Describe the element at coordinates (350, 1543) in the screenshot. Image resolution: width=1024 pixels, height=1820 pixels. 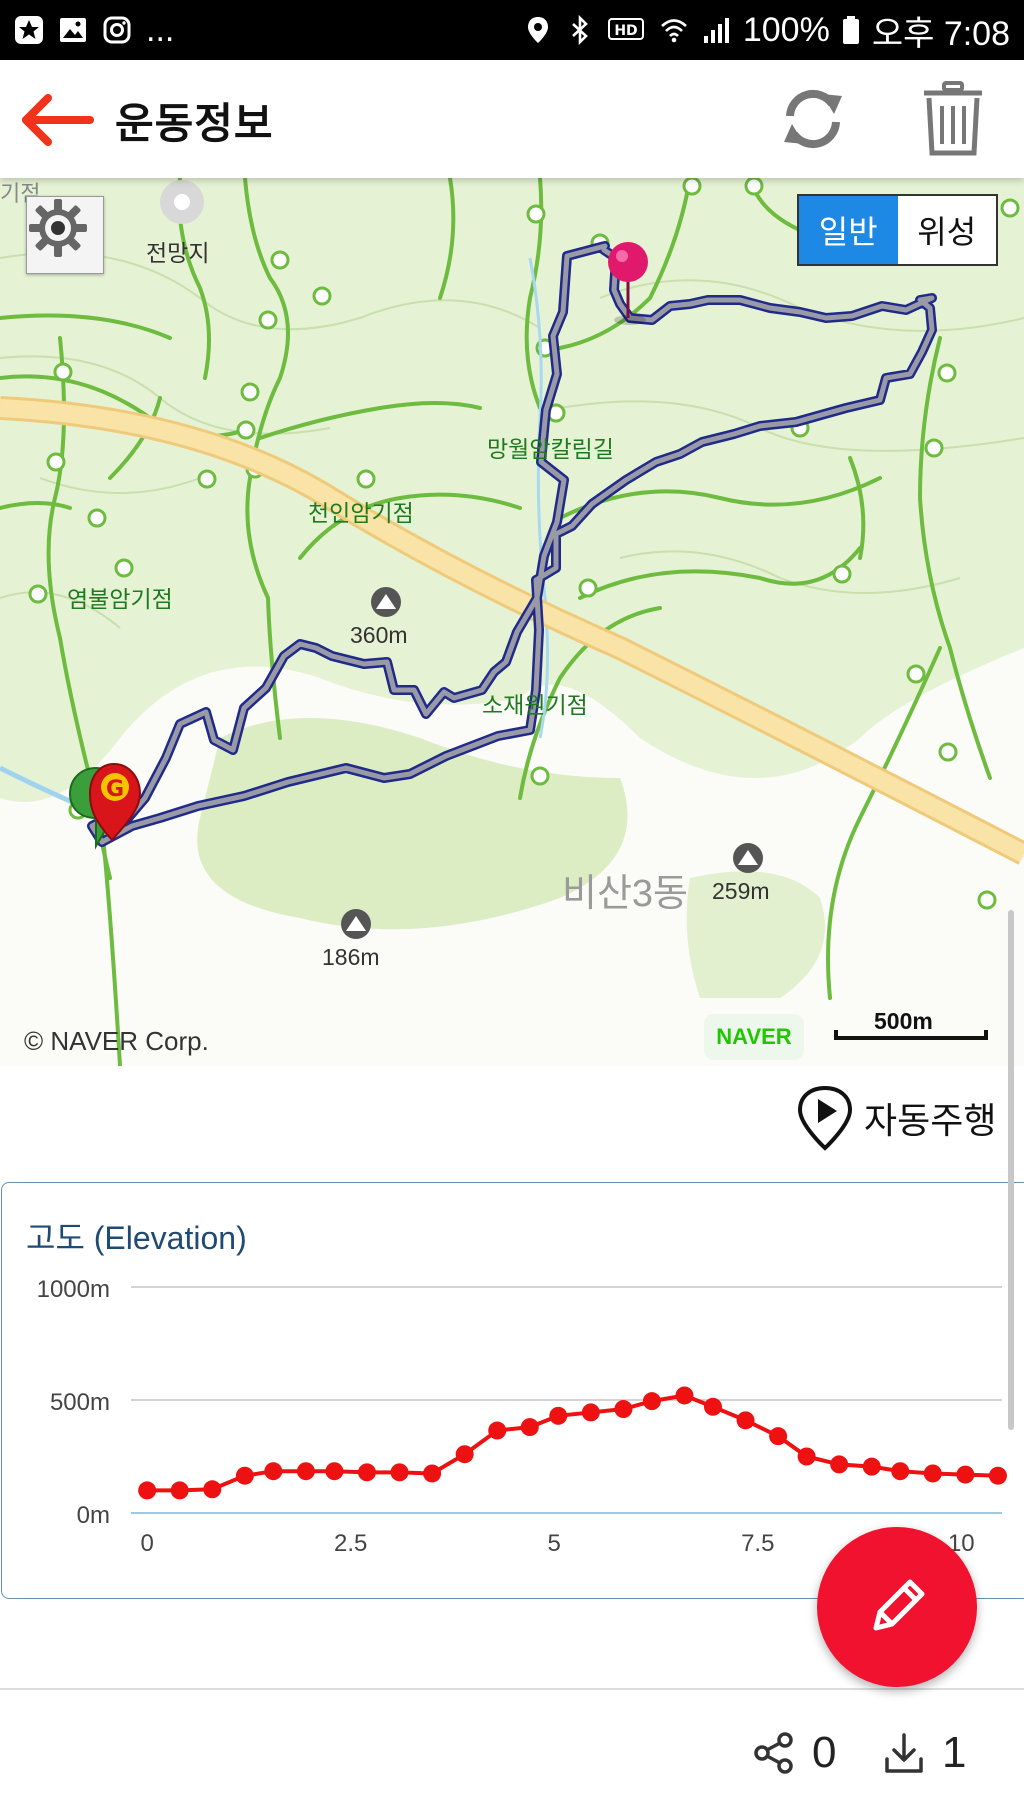
I see `x-tick-label: 2.5` at that location.